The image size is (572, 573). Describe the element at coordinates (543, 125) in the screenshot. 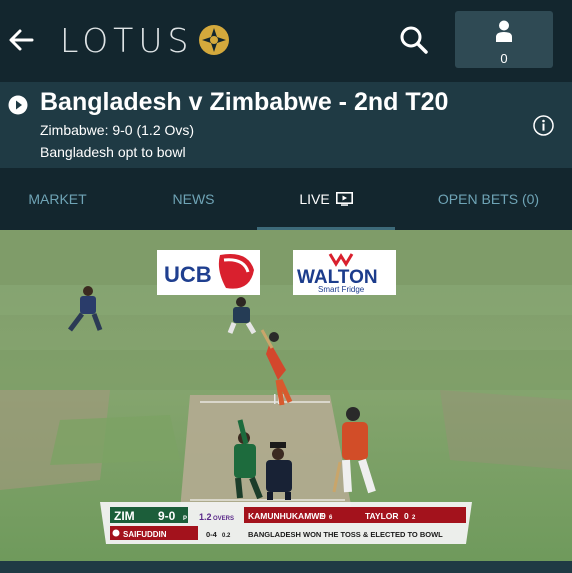

I see `info-icon` at that location.